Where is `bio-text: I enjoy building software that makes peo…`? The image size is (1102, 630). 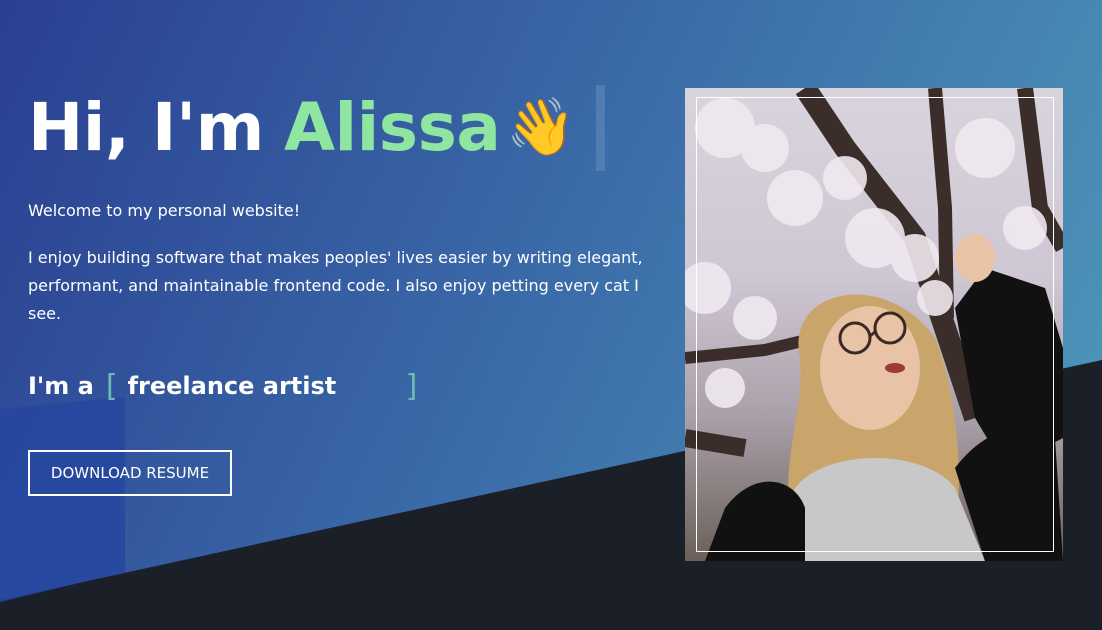
bio-text: I enjoy building software that makes peo… is located at coordinates (335, 285).